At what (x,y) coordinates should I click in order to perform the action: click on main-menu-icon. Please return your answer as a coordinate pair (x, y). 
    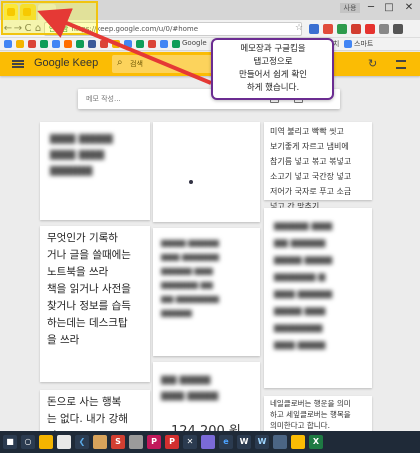
    Looking at the image, I should click on (18, 64).